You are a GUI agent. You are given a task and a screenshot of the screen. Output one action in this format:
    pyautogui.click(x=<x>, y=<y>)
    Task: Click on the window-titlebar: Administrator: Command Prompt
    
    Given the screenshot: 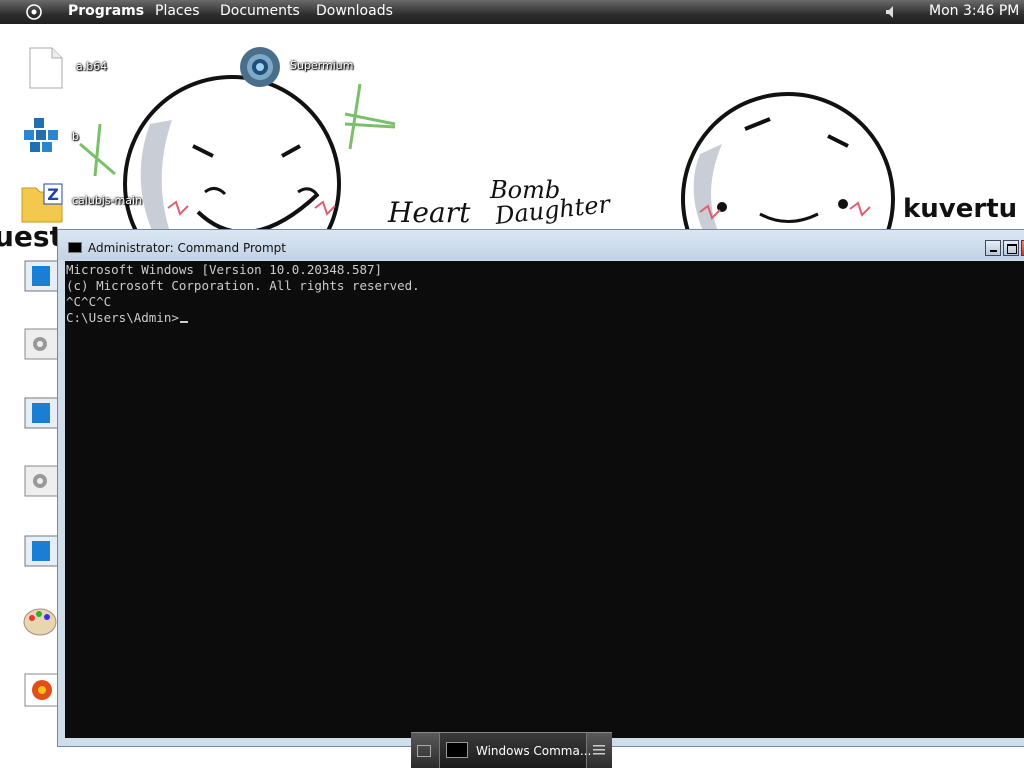 What is the action you would take?
    pyautogui.click(x=541, y=245)
    